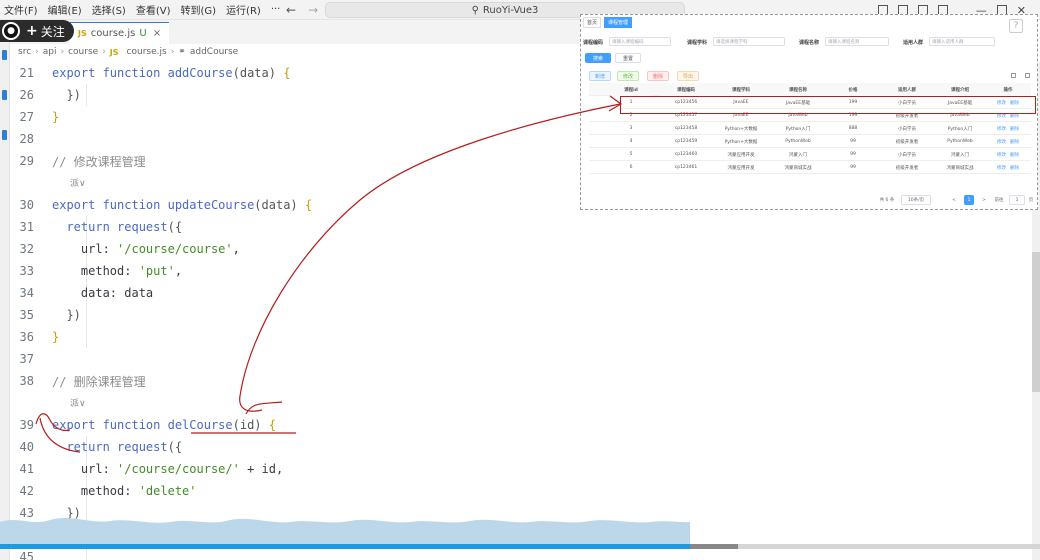  What do you see at coordinates (857, 41) in the screenshot?
I see `filter-input: 请输入课程名称` at bounding box center [857, 41].